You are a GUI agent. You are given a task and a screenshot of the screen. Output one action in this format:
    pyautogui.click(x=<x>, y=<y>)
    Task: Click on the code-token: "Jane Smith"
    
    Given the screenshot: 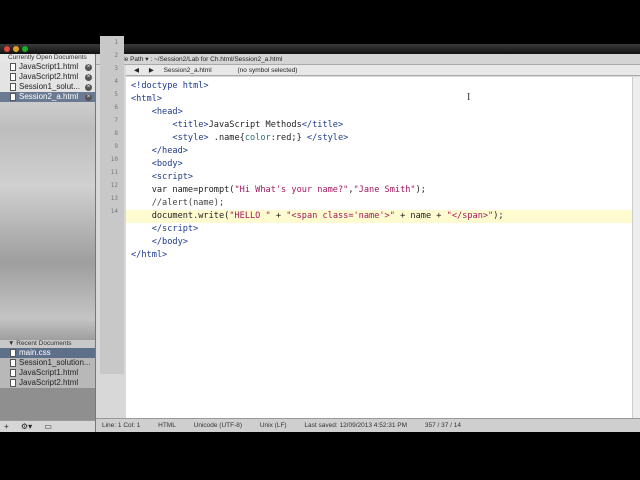 What is the action you would take?
    pyautogui.click(x=384, y=190)
    